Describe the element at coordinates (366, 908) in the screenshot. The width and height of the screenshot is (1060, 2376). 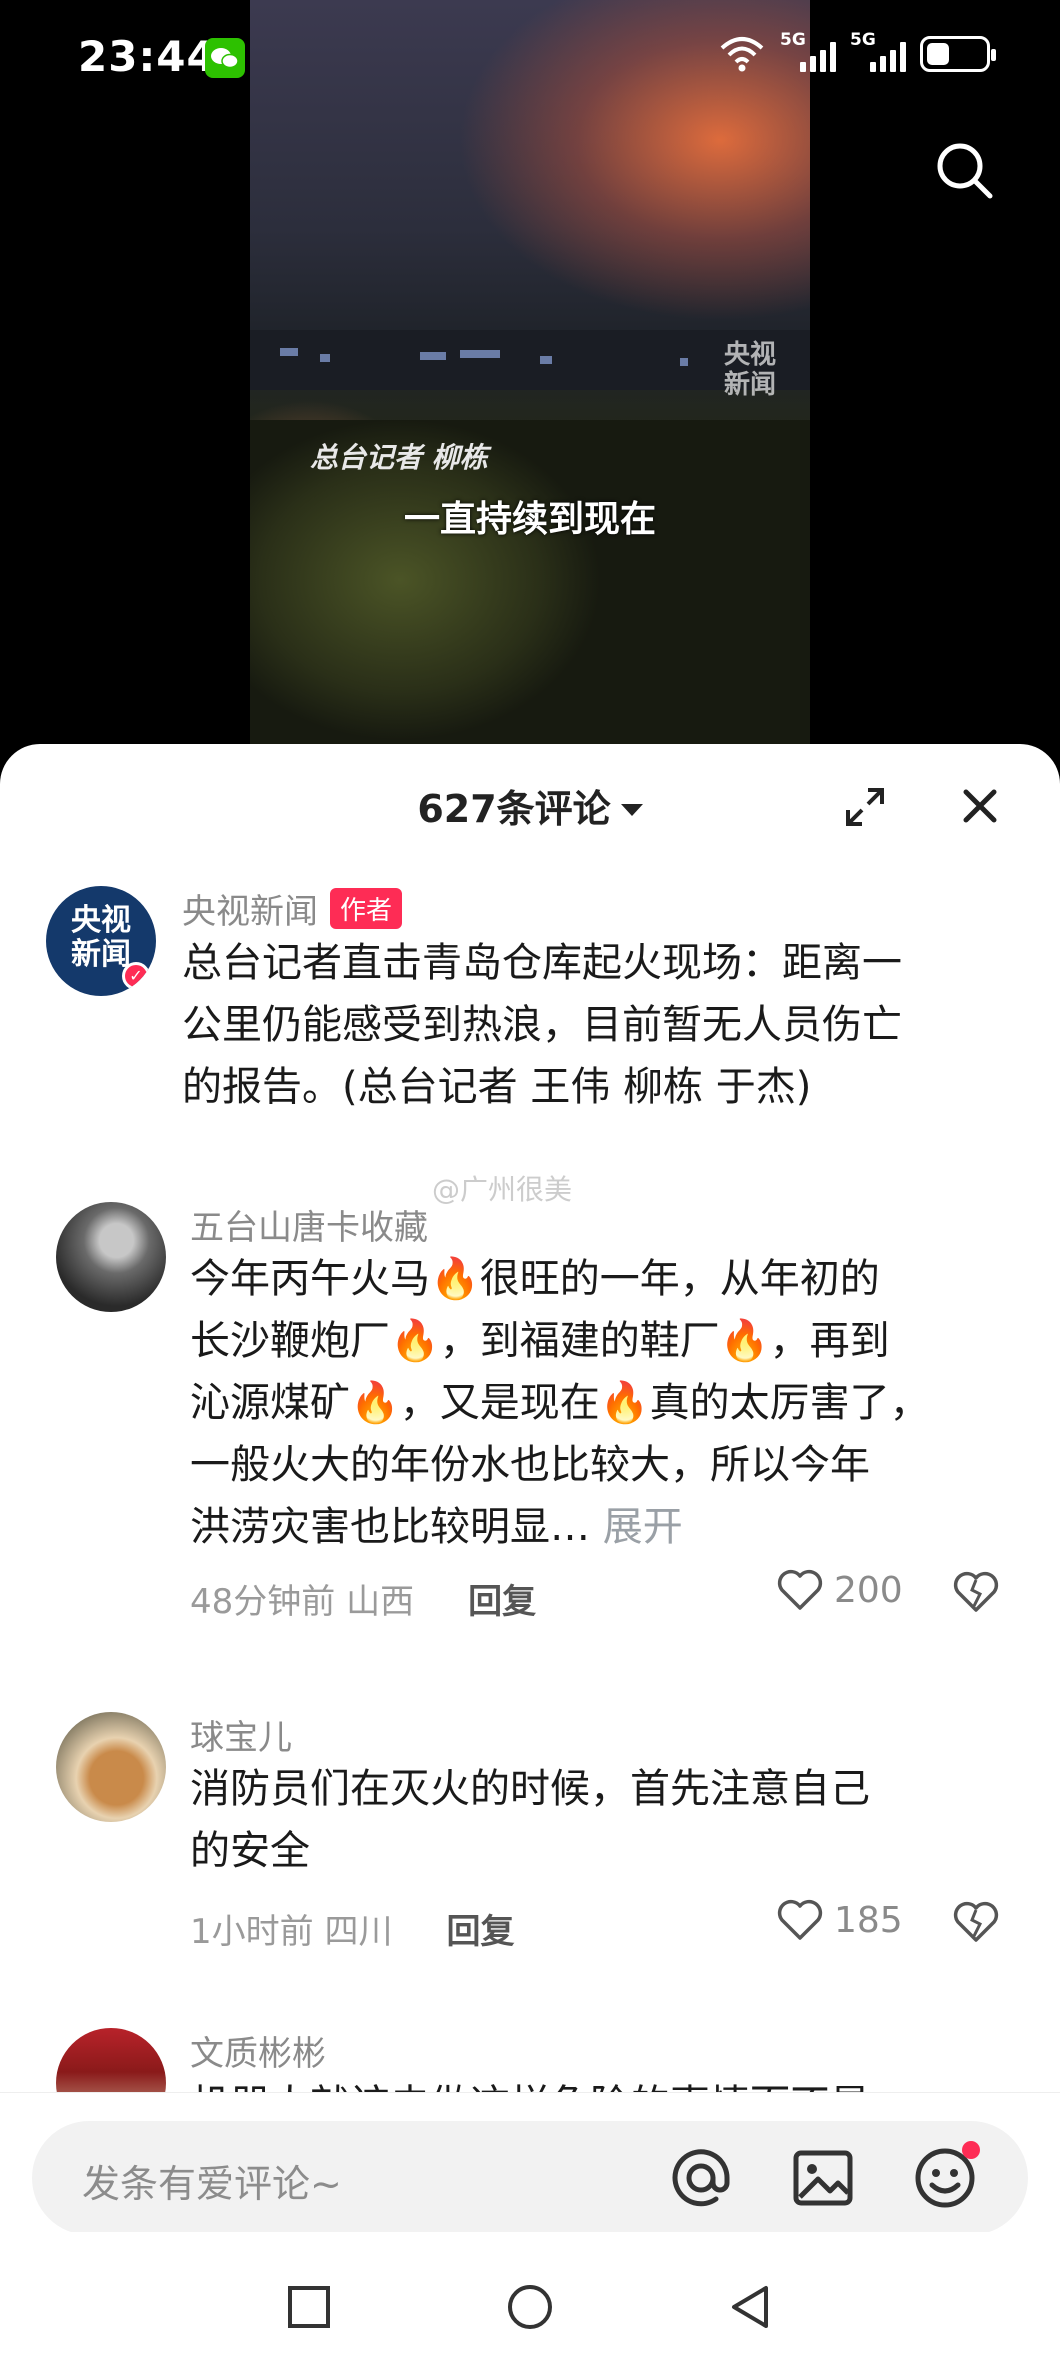
I see `author-badge: 作者` at that location.